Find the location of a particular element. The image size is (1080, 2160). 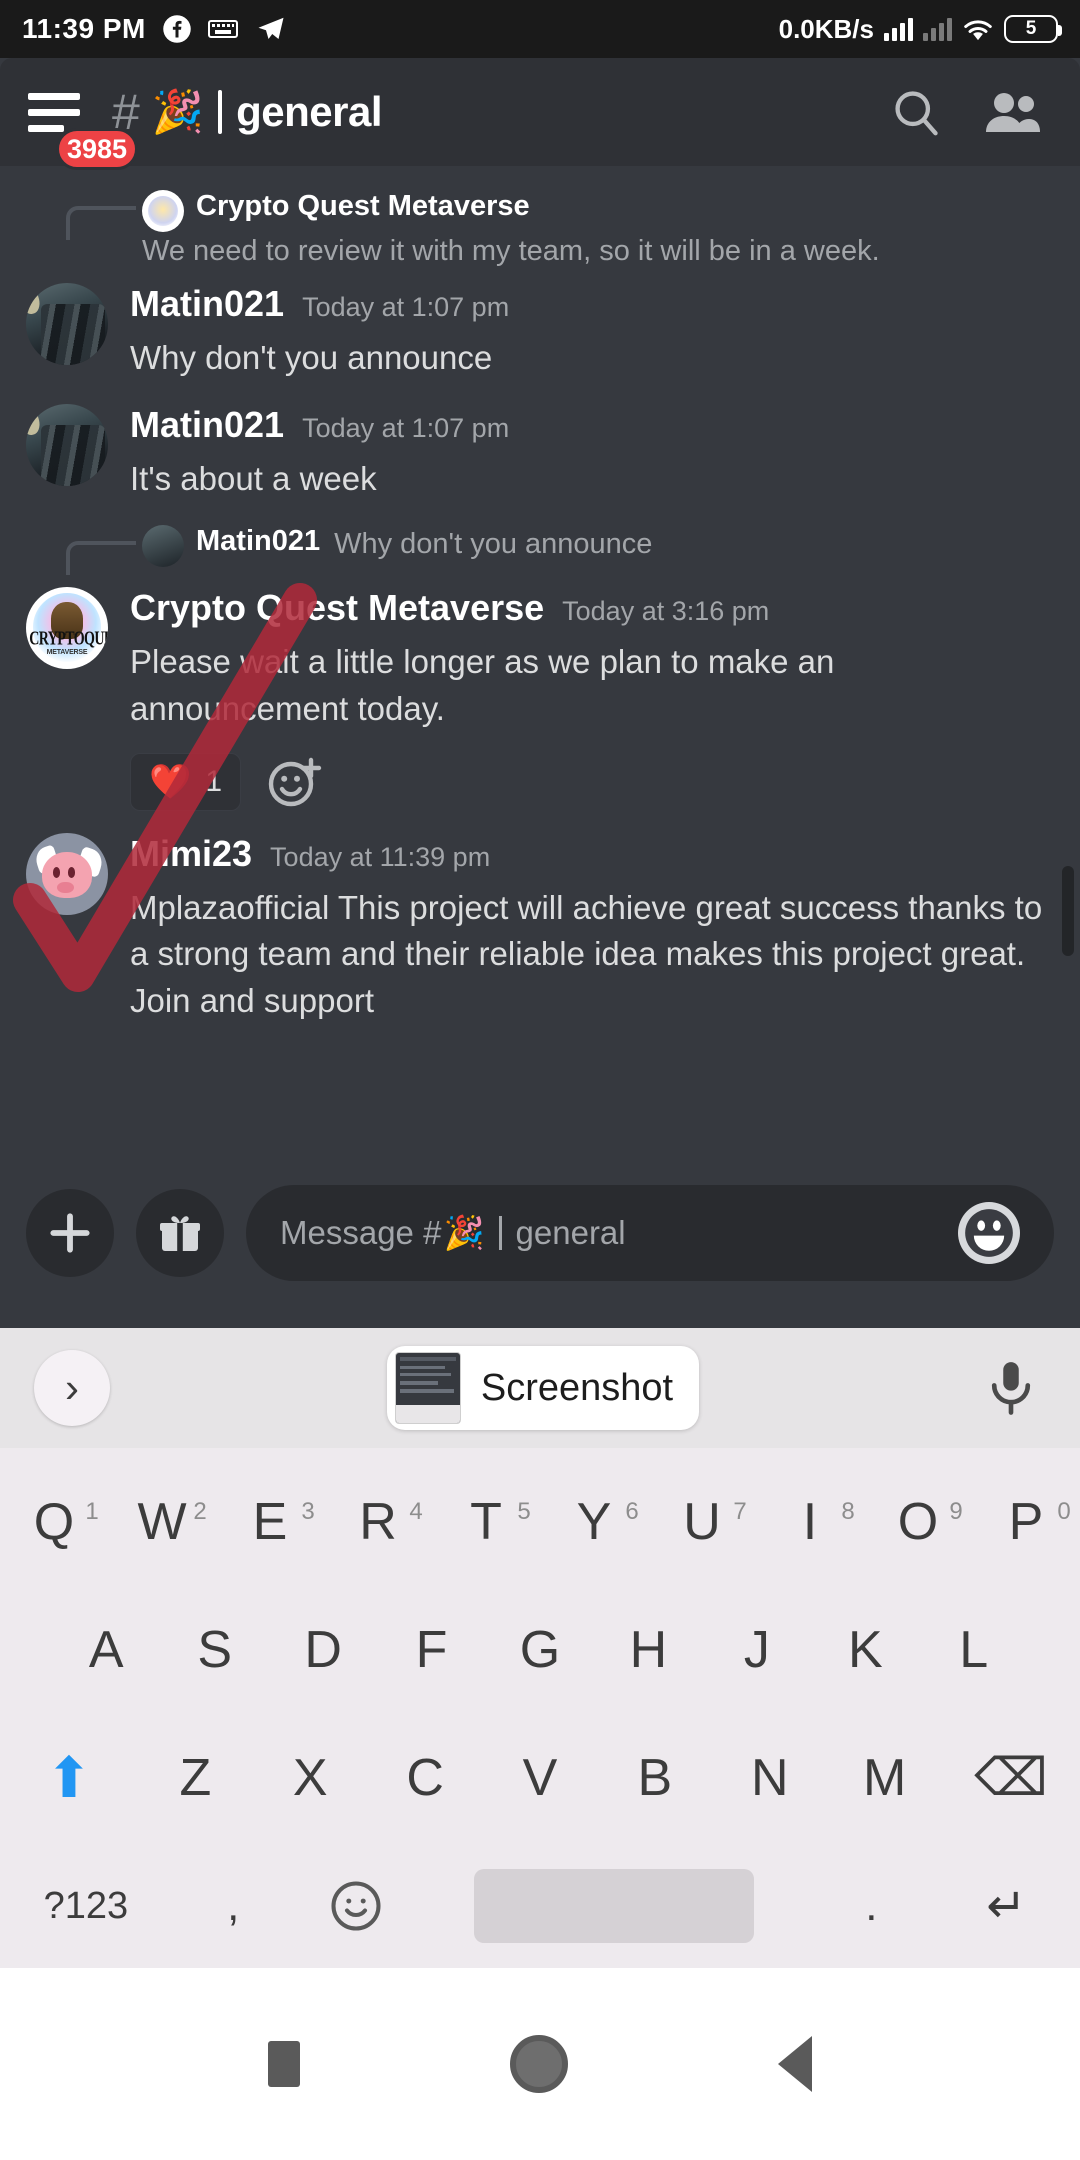

reaction-bar: ❤️ 1 is located at coordinates (592, 781).